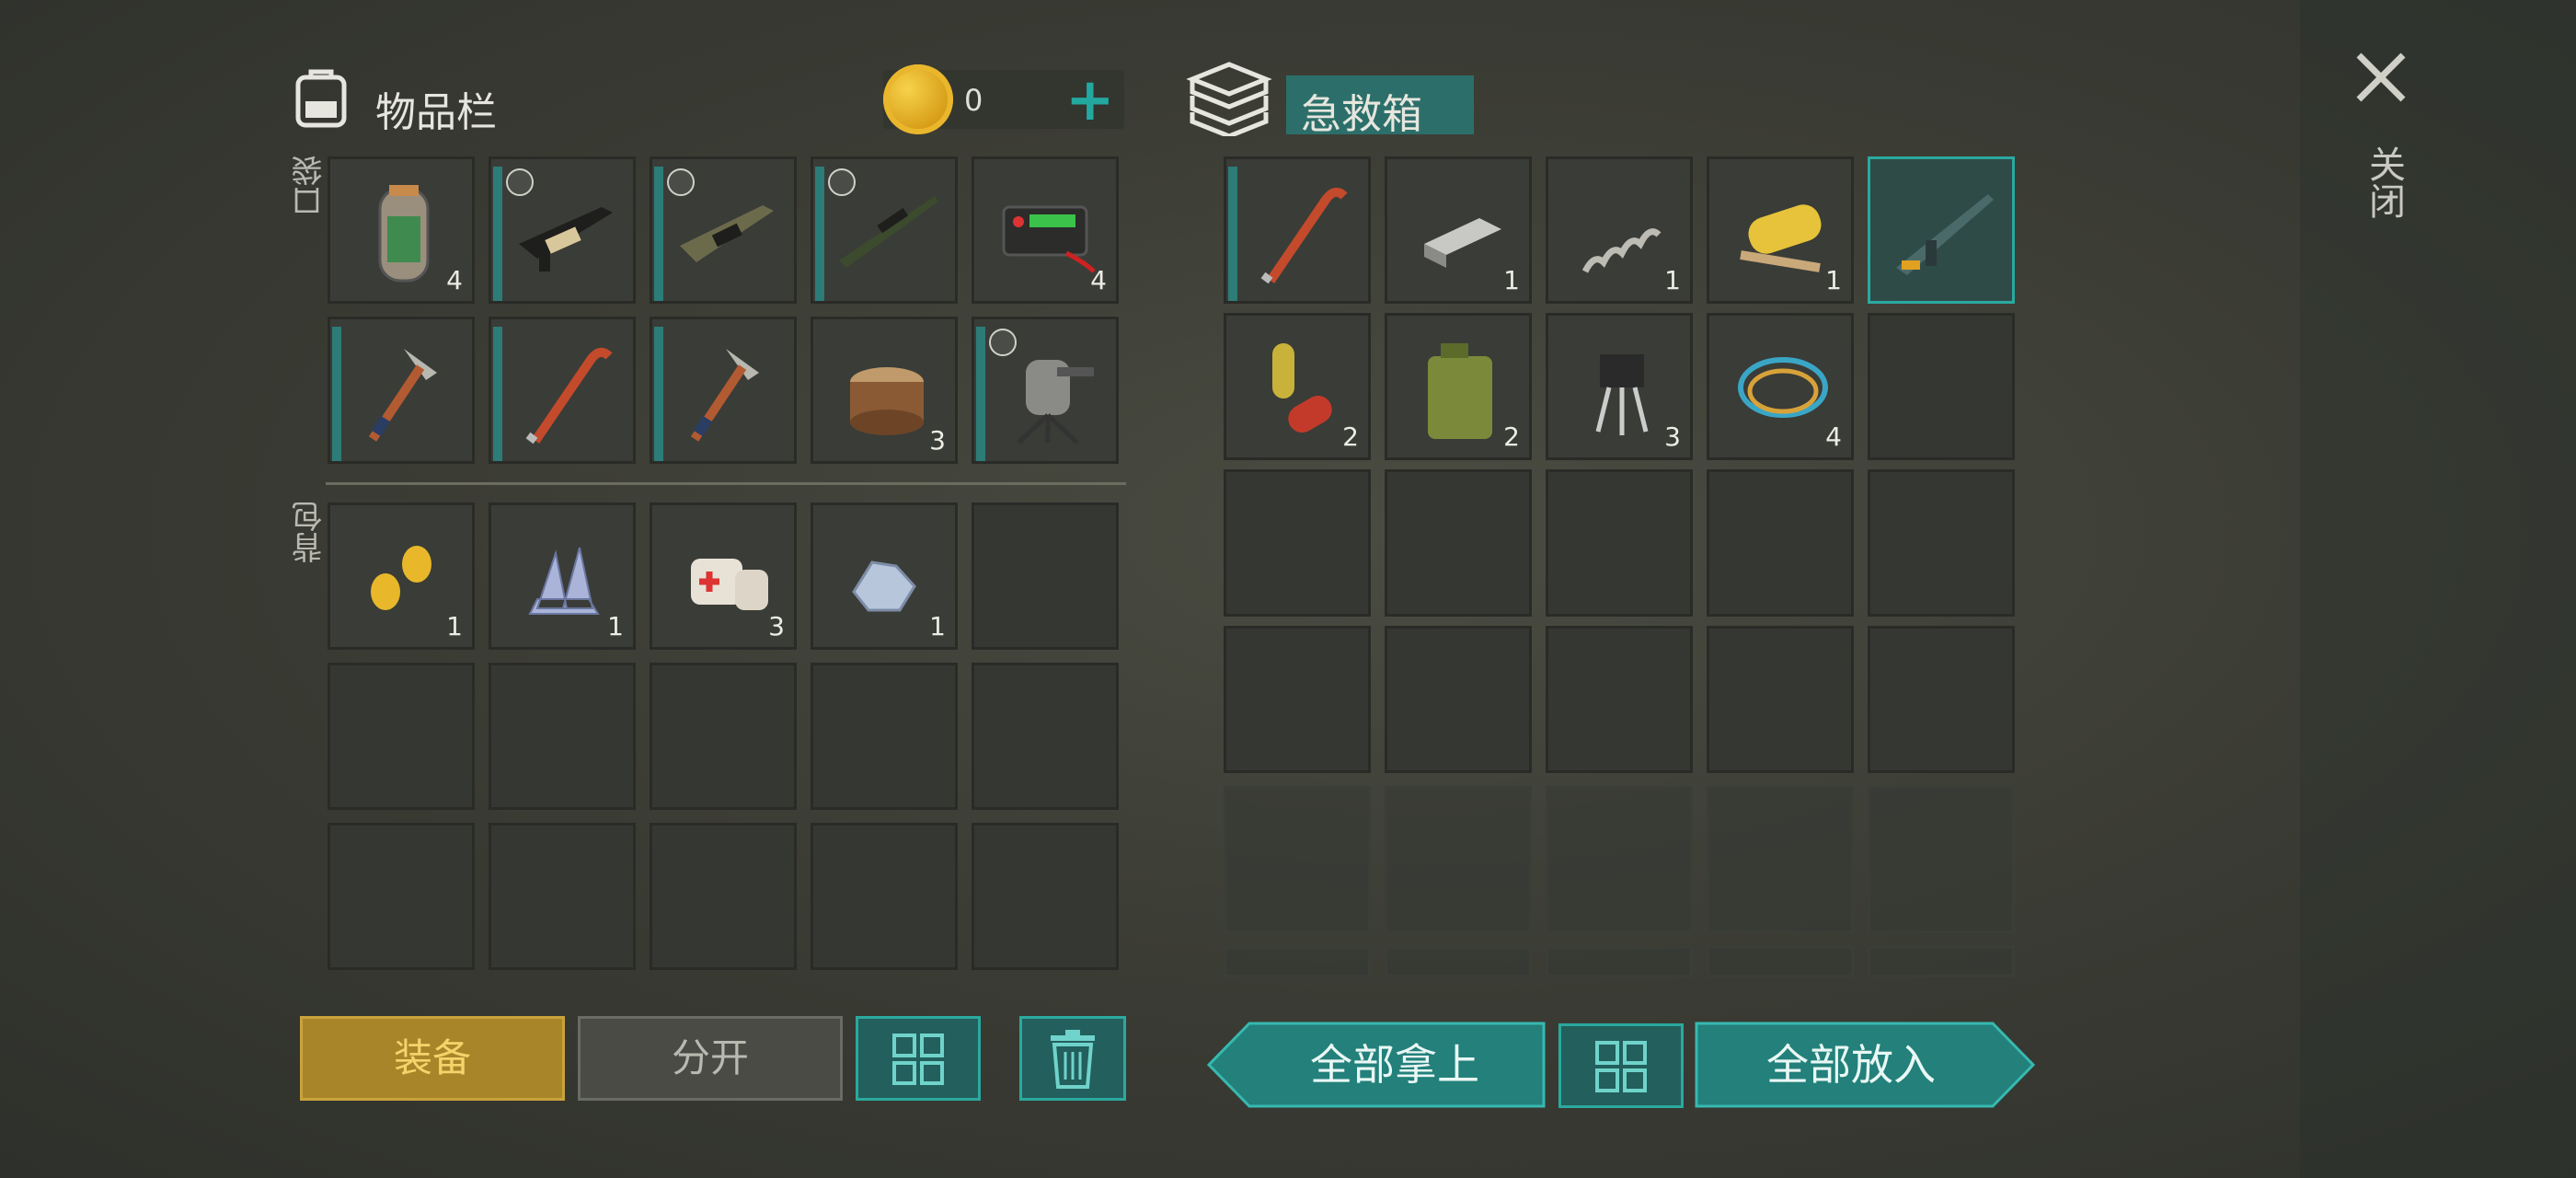 This screenshot has width=2576, height=1178. Describe the element at coordinates (884, 586) in the screenshot. I see `metal-ore-icon` at that location.